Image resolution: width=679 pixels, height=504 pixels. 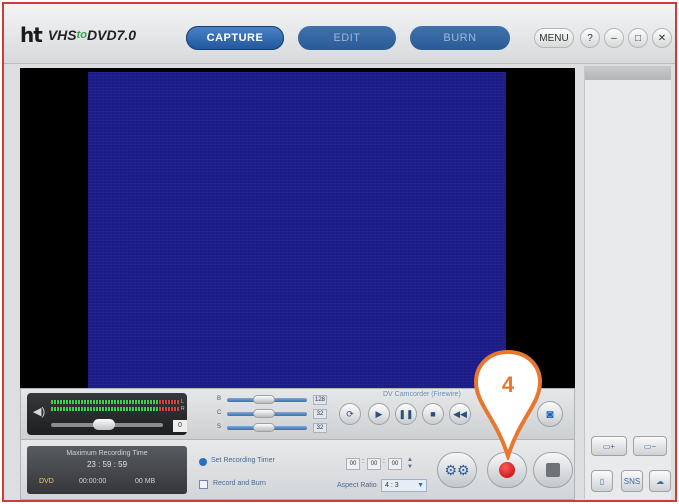 What do you see at coordinates (395, 464) in the screenshot?
I see `timer-seconds-field: 00` at bounding box center [395, 464].